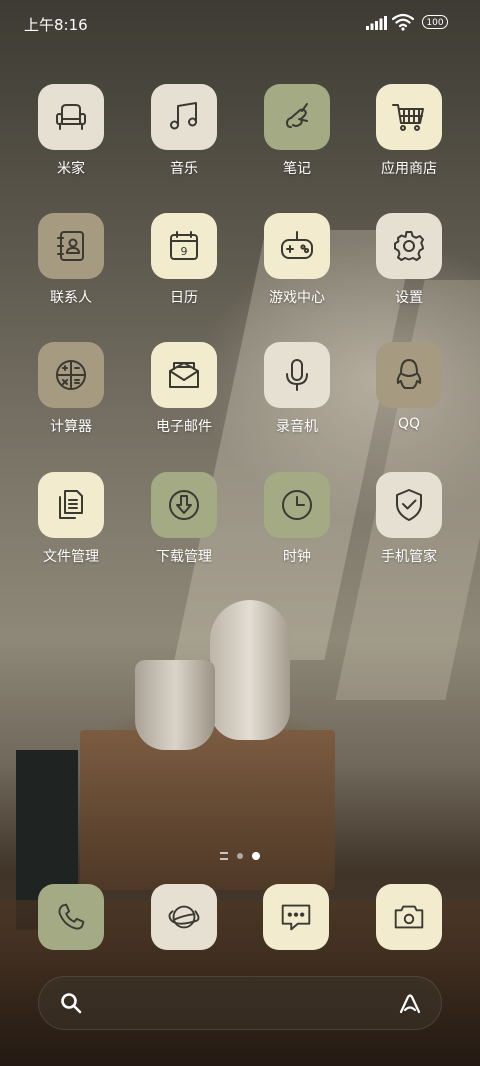 The height and width of the screenshot is (1066, 480). I want to click on wifi-icon, so click(403, 22).